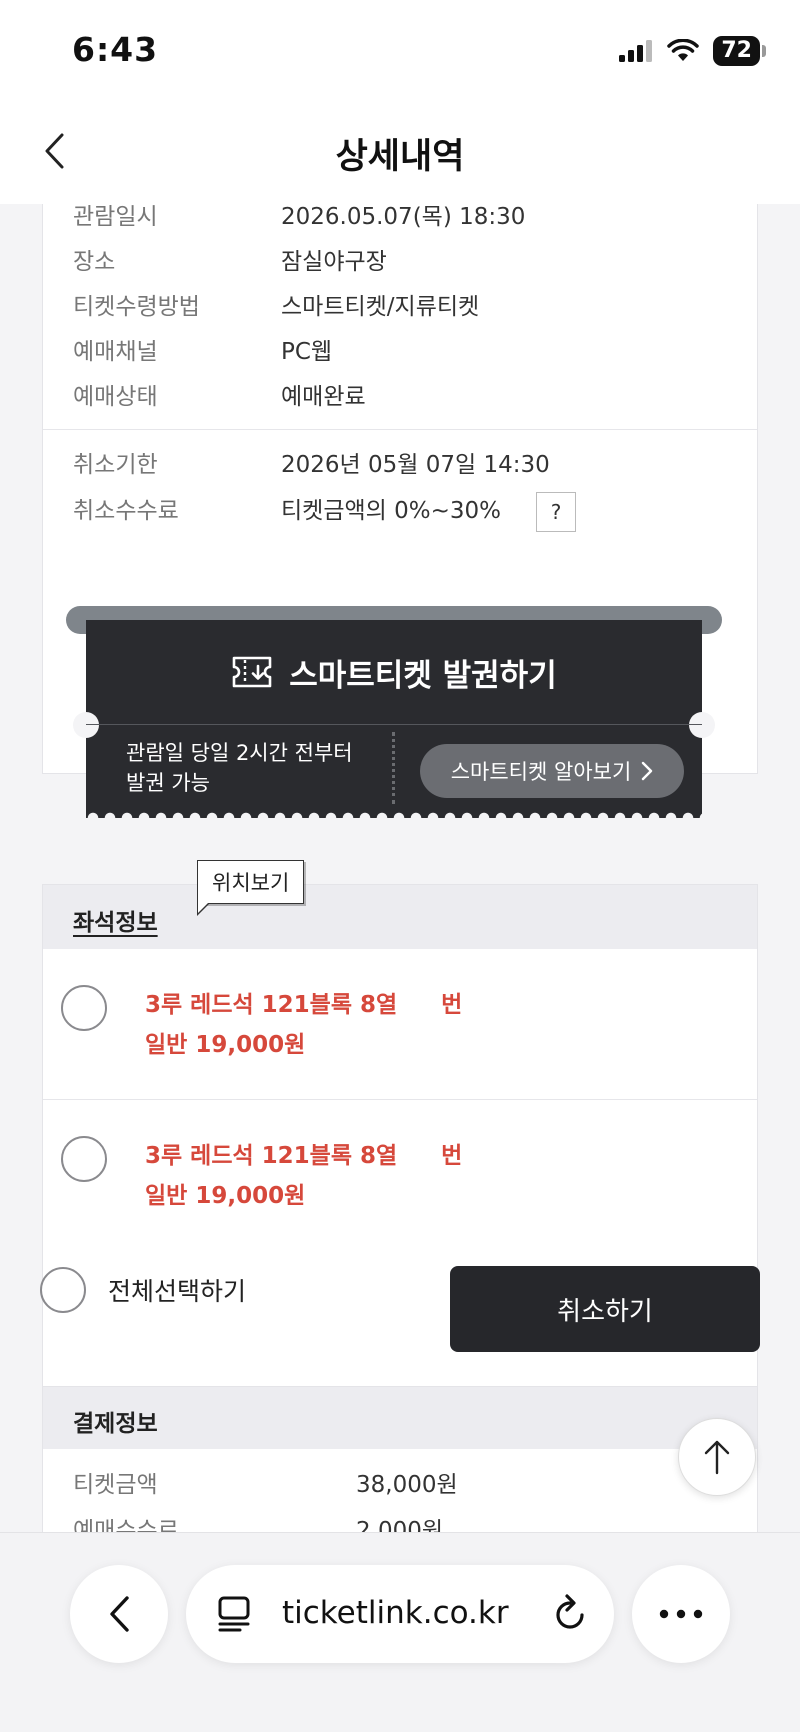 The width and height of the screenshot is (800, 1732). I want to click on payment-value: 2,000원, so click(400, 1525).